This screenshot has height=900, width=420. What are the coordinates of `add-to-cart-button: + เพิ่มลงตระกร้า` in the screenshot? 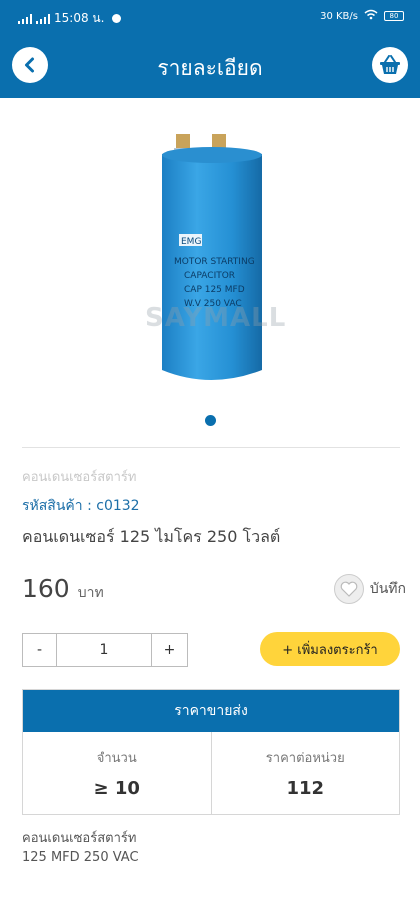 It's located at (330, 649).